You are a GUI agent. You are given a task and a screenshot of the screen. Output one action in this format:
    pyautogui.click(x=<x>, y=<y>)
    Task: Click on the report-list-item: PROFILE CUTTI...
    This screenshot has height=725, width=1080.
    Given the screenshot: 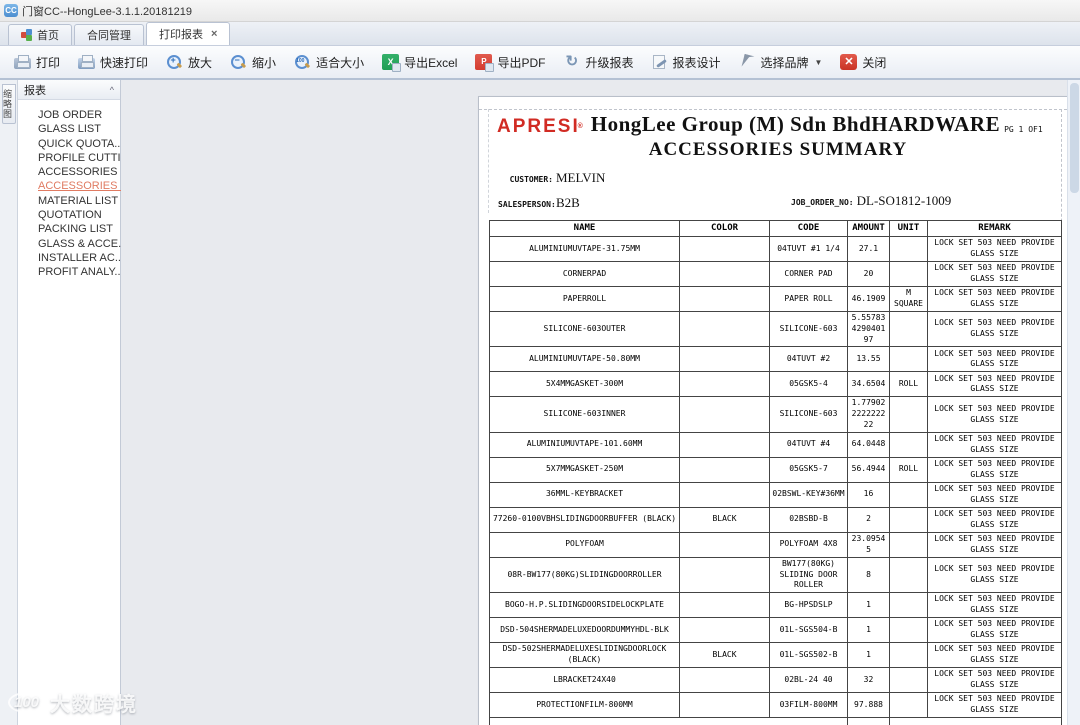 What is the action you would take?
    pyautogui.click(x=84, y=158)
    